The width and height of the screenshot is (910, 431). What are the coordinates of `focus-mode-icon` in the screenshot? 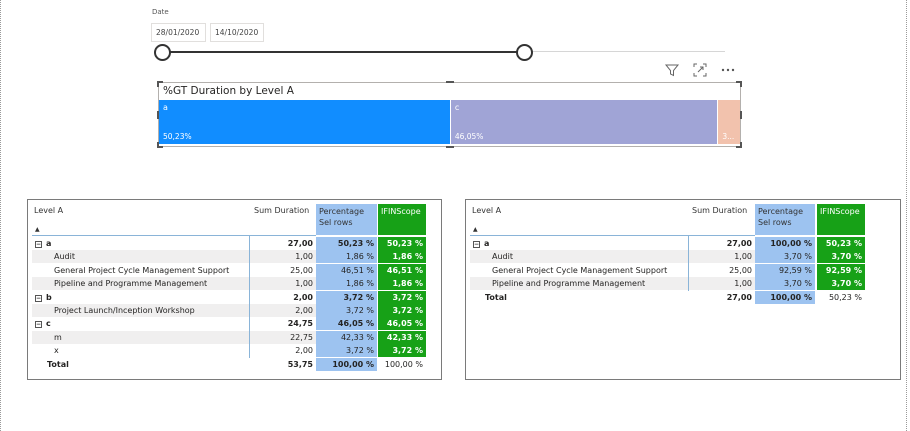 It's located at (700, 70).